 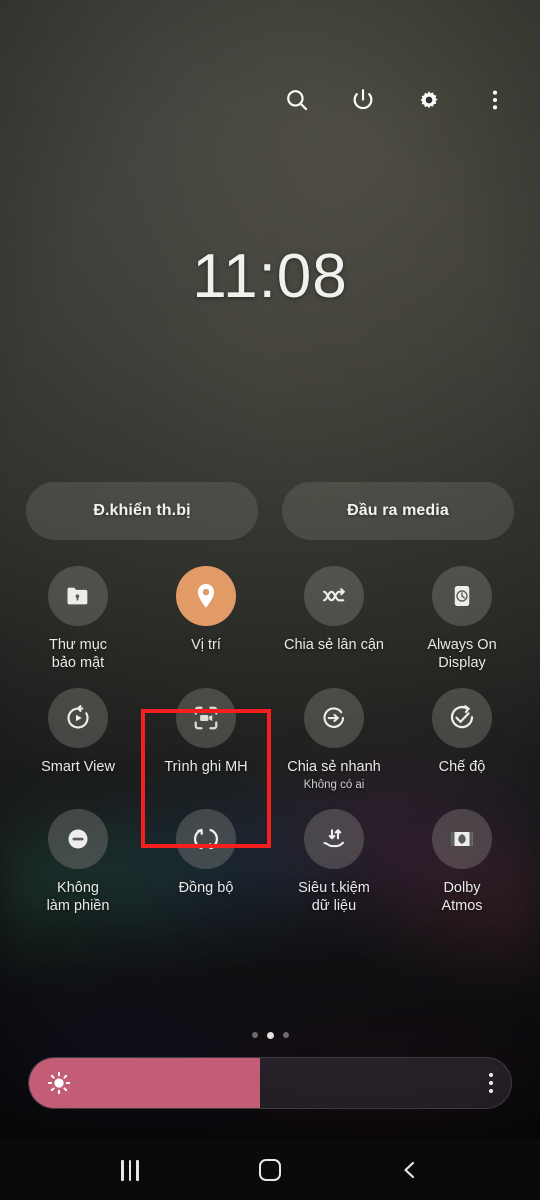 I want to click on toggle-label: Chia sẻ lân cận, so click(x=334, y=645).